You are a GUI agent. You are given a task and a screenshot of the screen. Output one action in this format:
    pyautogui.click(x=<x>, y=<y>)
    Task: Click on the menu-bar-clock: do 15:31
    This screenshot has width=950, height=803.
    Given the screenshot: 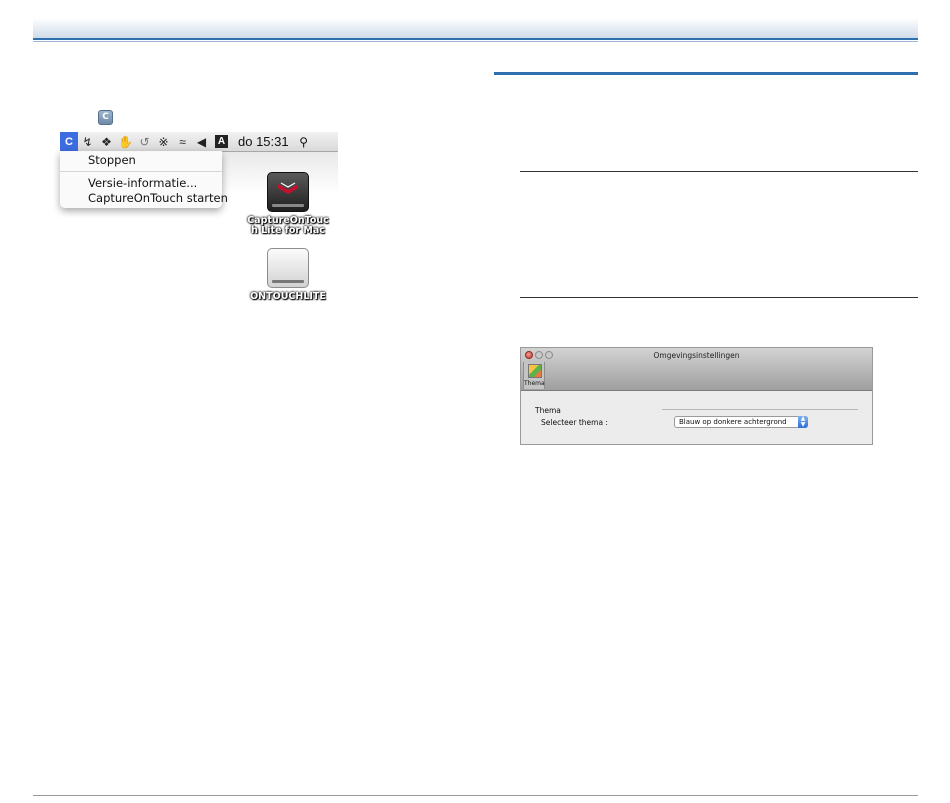 What is the action you would take?
    pyautogui.click(x=263, y=142)
    